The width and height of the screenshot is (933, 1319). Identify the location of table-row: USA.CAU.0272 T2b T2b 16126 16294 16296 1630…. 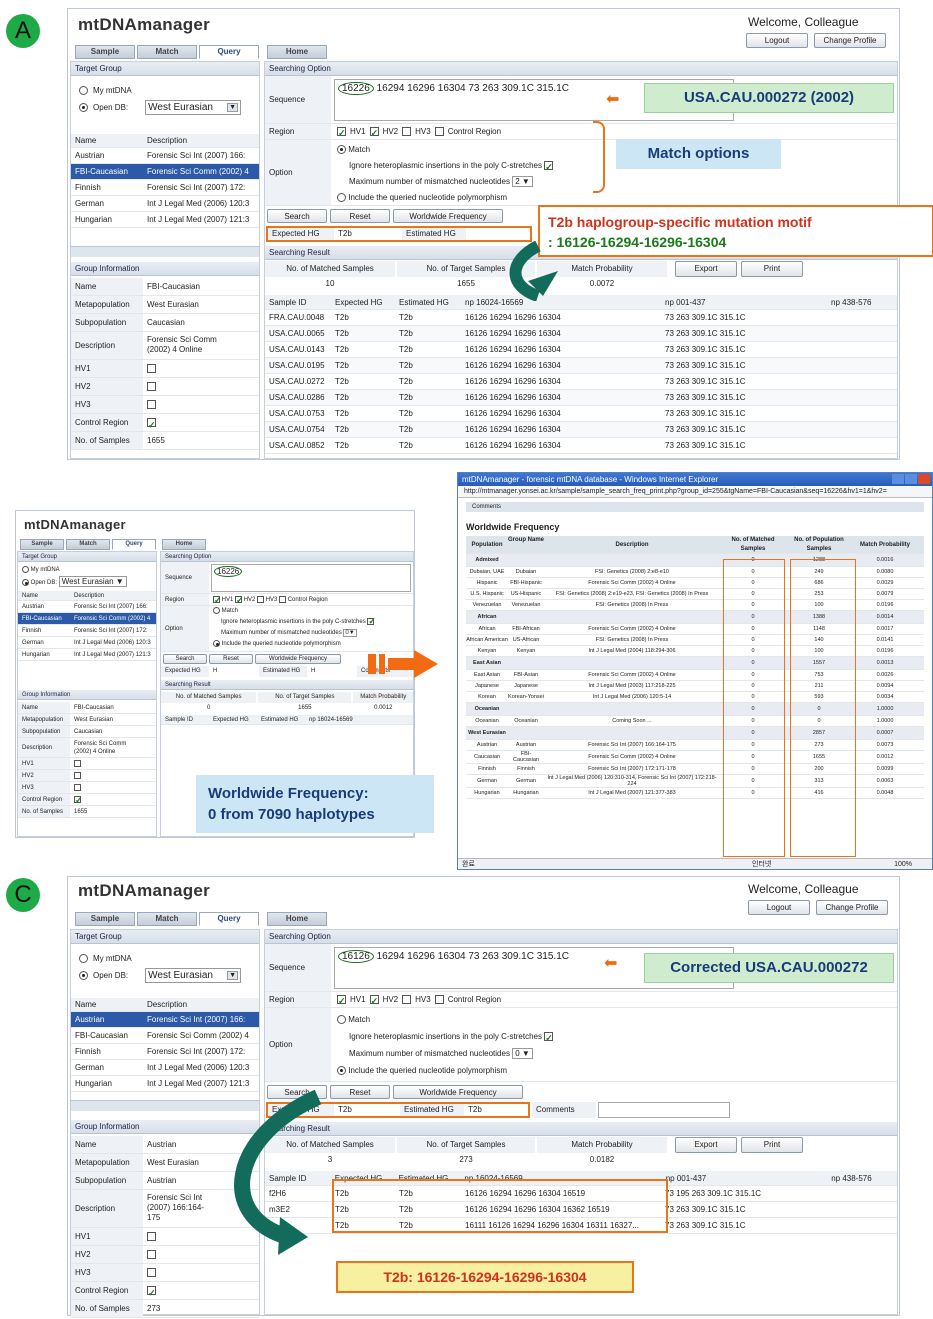
(581, 382).